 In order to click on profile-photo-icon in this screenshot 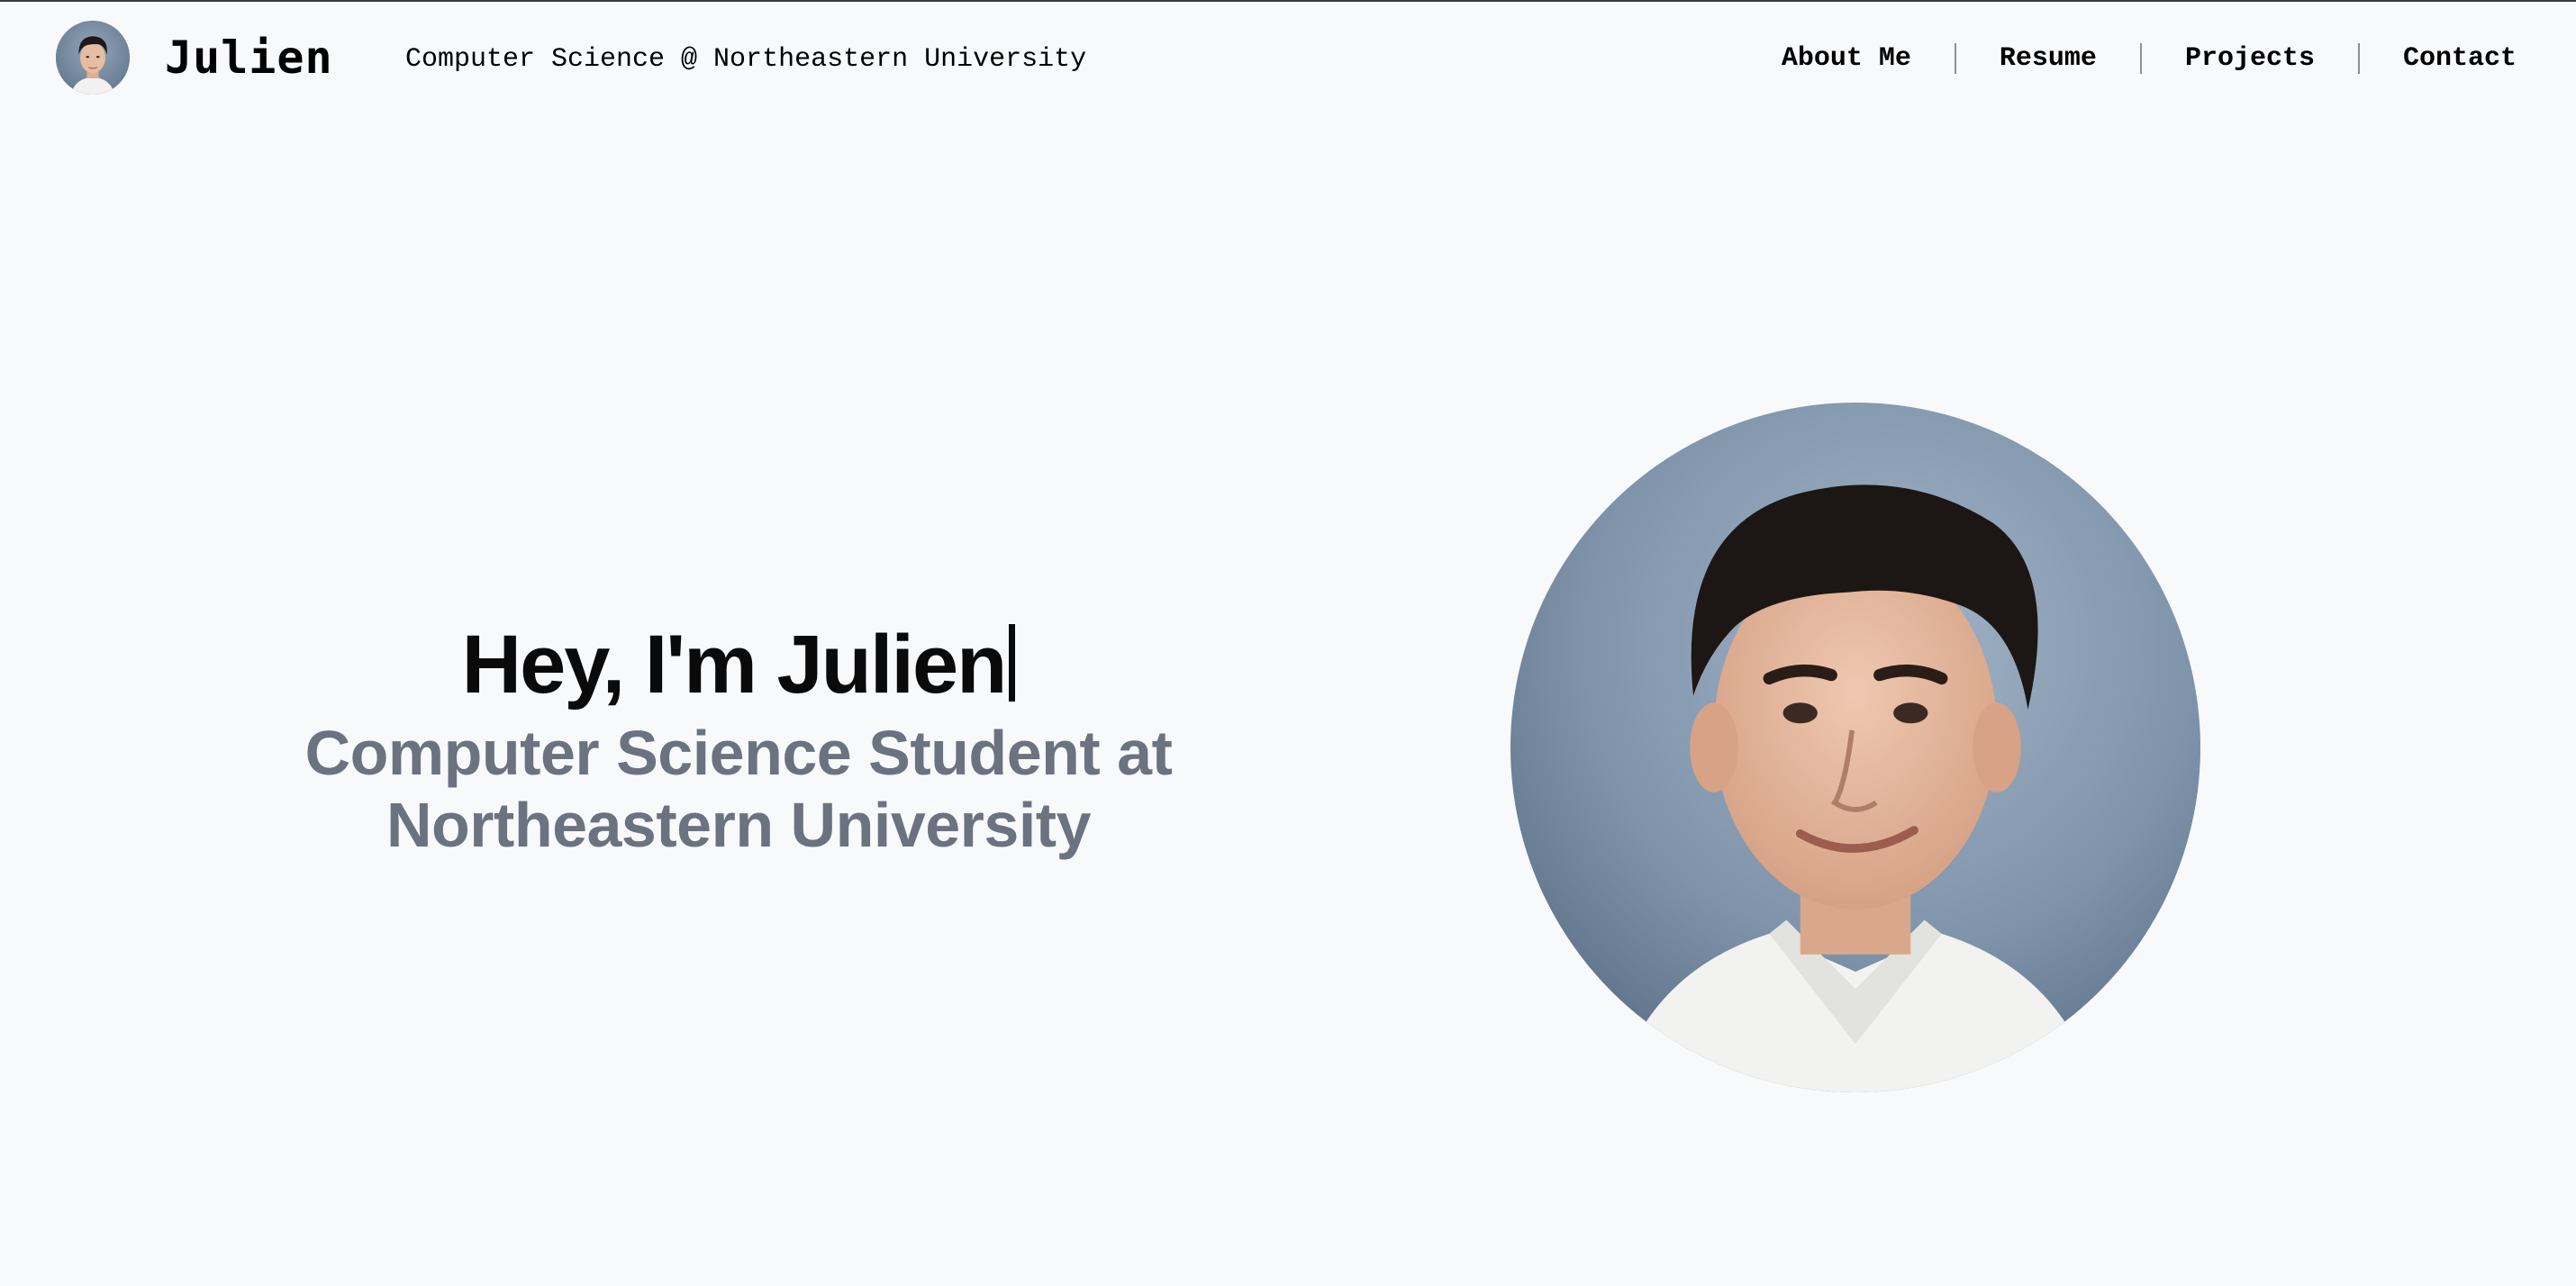, I will do `click(1855, 747)`.